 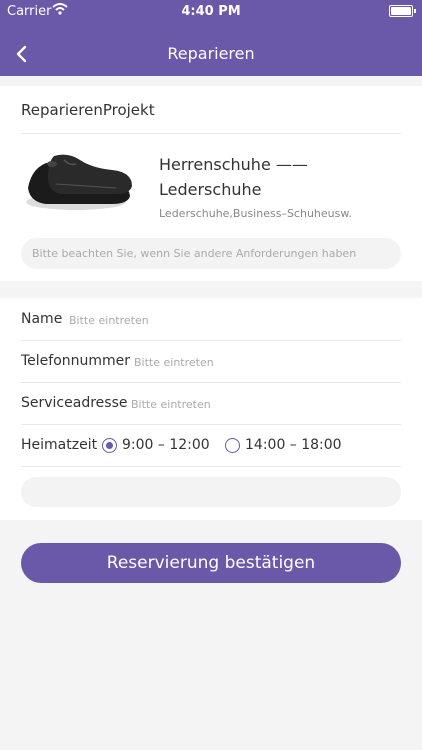 What do you see at coordinates (174, 362) in the screenshot?
I see `phone-placeholder: Bitte eintreten` at bounding box center [174, 362].